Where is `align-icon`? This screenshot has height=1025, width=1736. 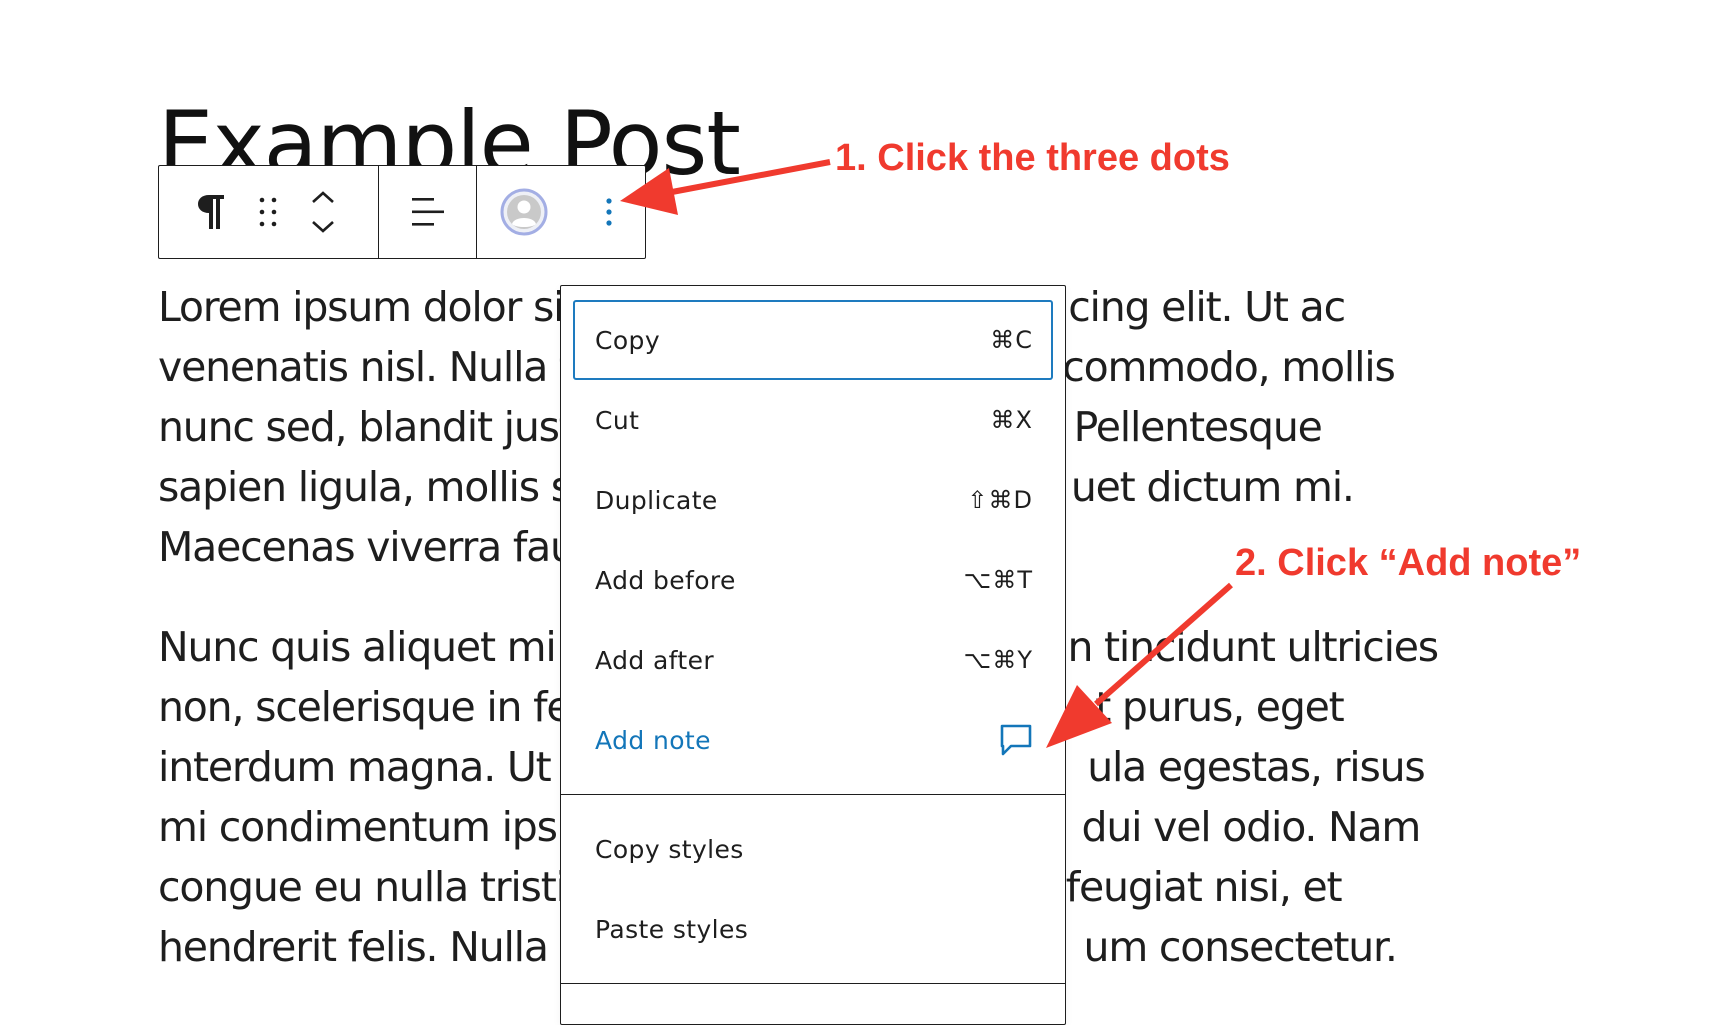
align-icon is located at coordinates (427, 212).